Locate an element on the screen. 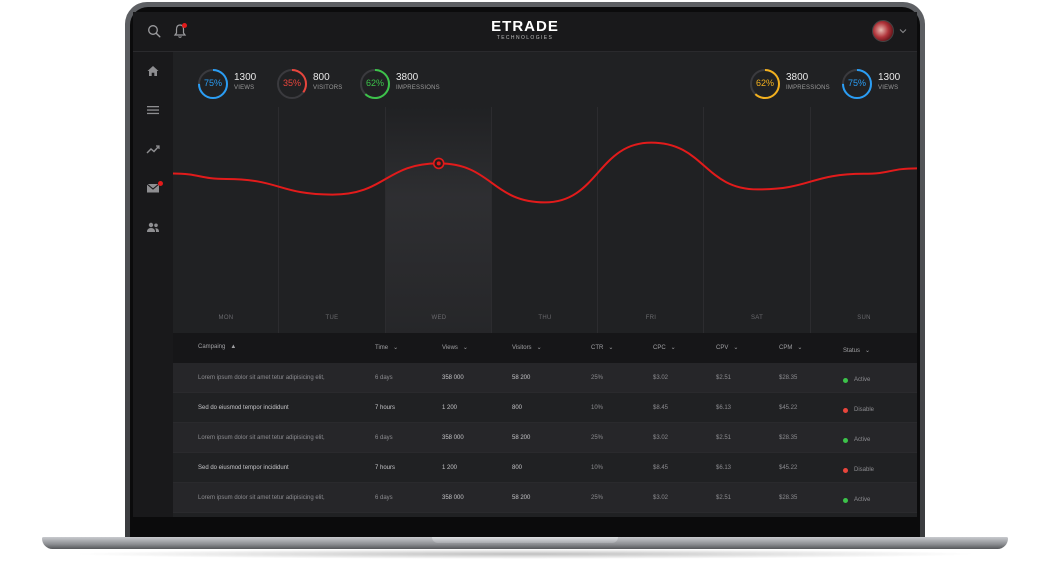 The height and width of the screenshot is (573, 1050). sort-asc-icon: ▲ is located at coordinates (233, 347).